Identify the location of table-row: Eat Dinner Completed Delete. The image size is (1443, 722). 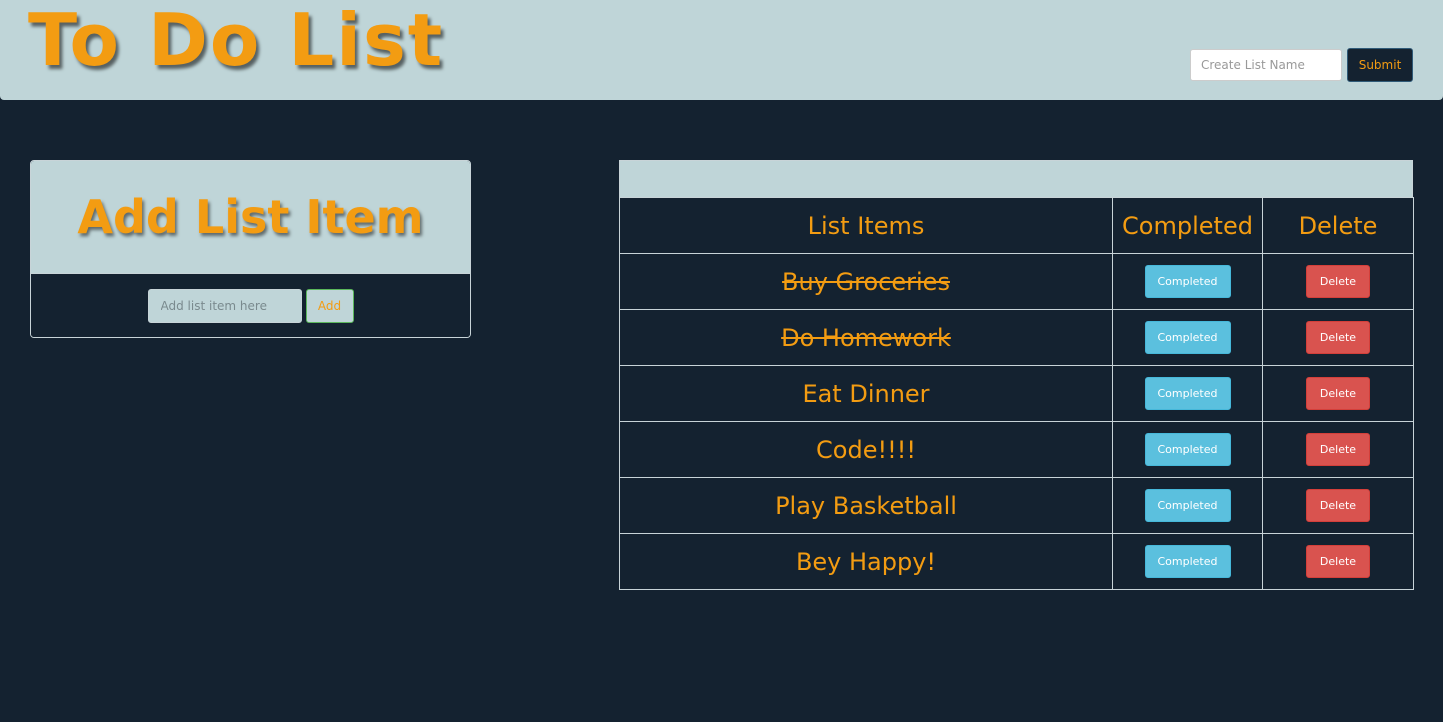
(1016, 393).